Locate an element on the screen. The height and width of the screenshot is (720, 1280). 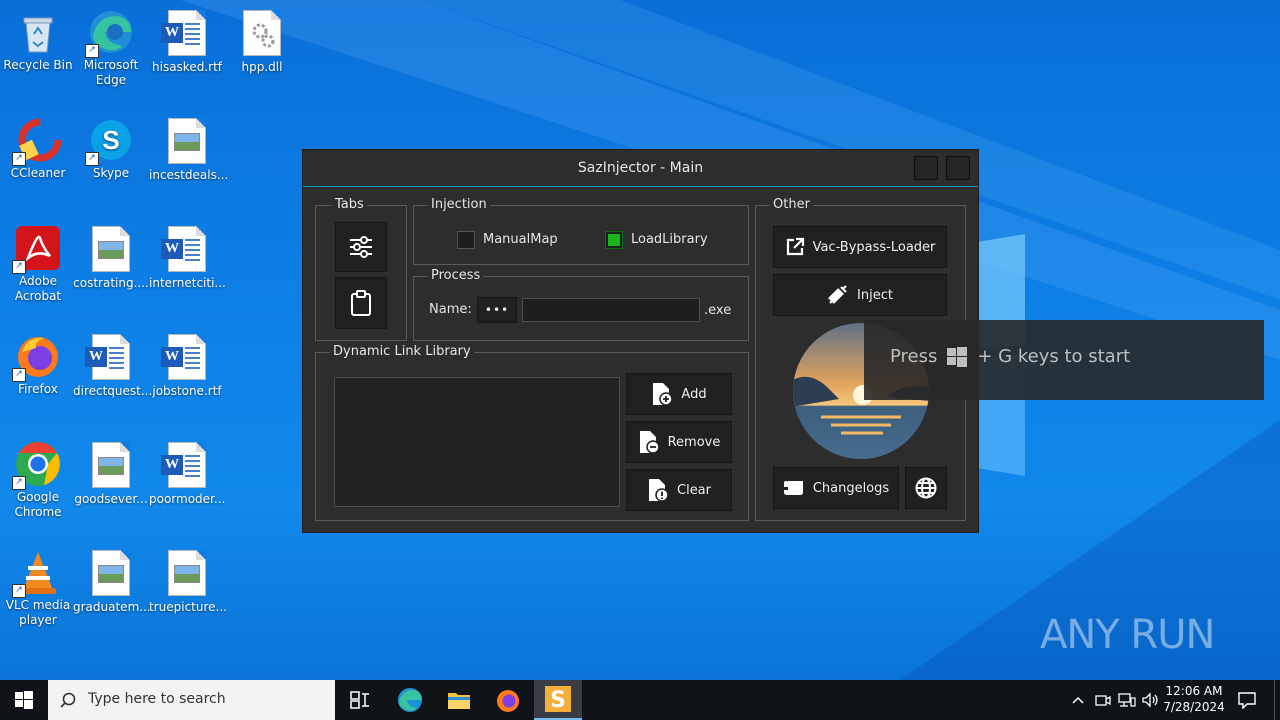
edge-icon: ↗ is located at coordinates (110, 33).